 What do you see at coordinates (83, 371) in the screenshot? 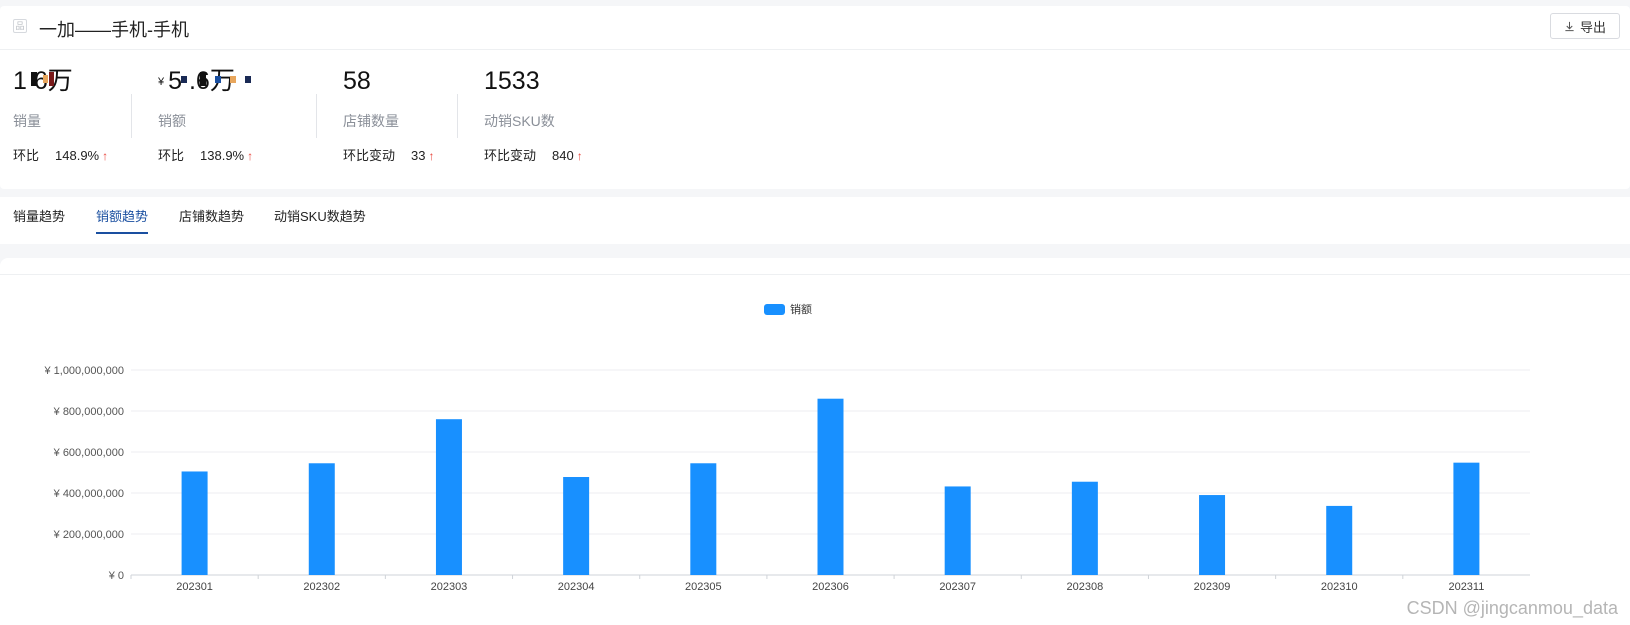
I see `y-tick-label: ¥ 1,000,000,000` at bounding box center [83, 371].